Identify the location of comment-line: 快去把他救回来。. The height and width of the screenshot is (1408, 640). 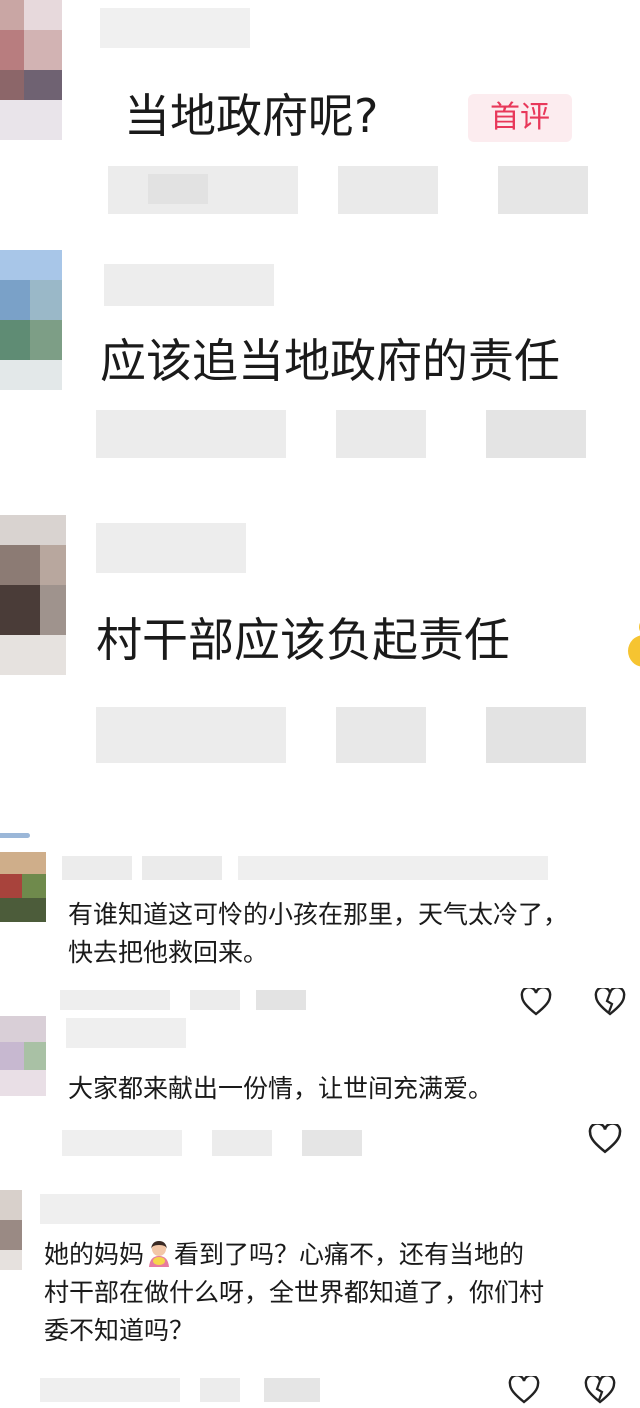
(168, 952).